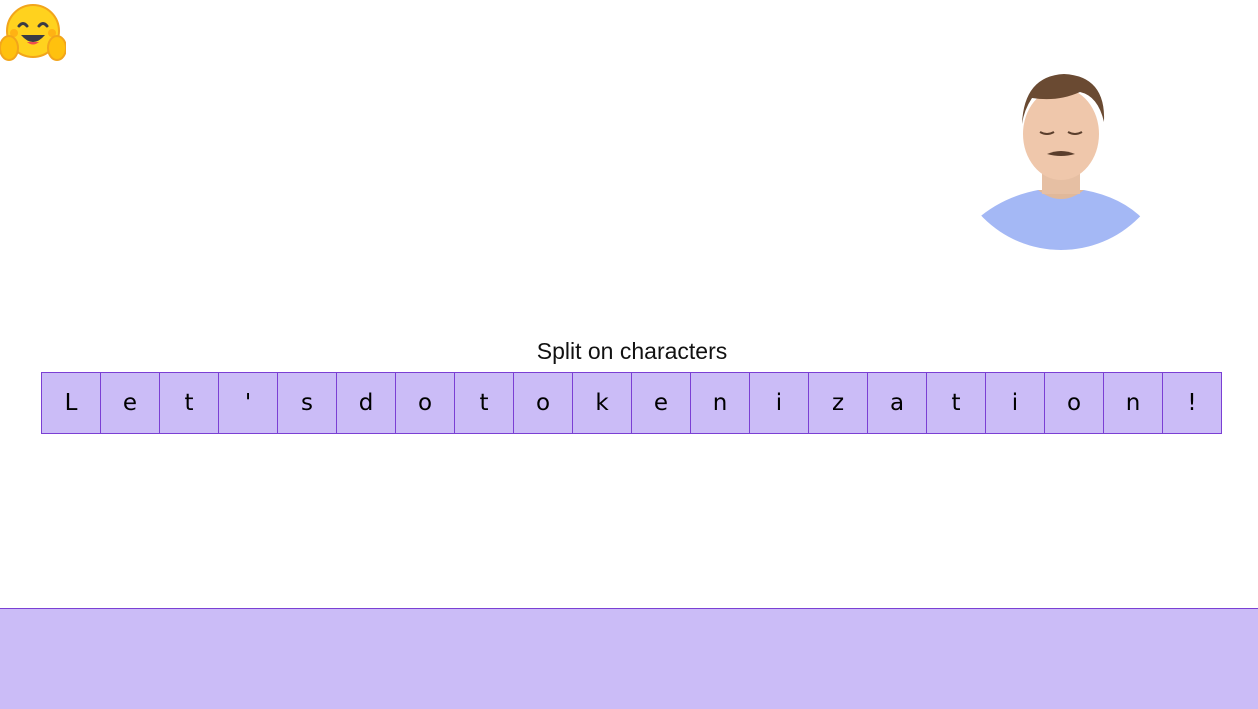 Image resolution: width=1258 pixels, height=709 pixels. I want to click on presenter-video, so click(1060, 162).